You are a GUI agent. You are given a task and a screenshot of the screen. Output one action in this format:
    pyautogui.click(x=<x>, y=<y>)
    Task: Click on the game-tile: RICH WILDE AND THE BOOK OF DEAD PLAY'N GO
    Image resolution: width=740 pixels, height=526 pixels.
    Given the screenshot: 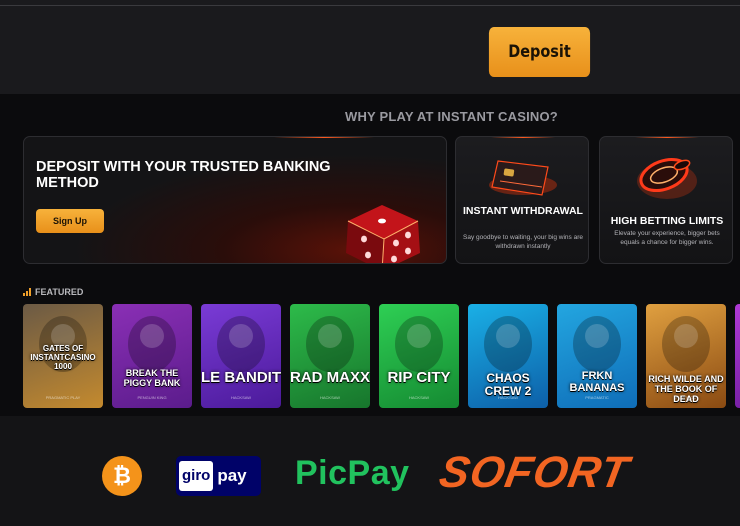 What is the action you would take?
    pyautogui.click(x=686, y=356)
    